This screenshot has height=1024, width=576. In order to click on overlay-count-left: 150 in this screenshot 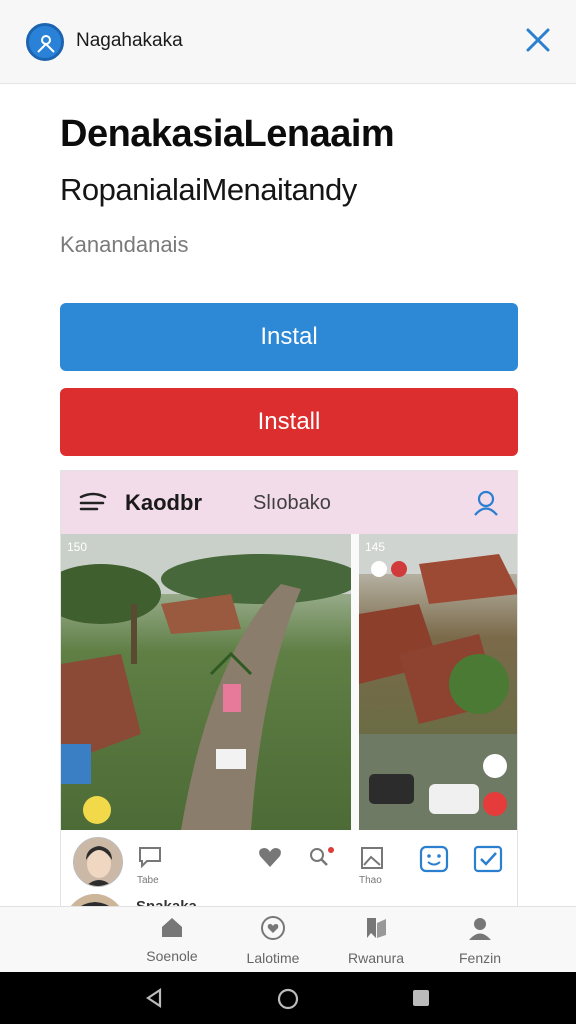, I will do `click(77, 547)`.